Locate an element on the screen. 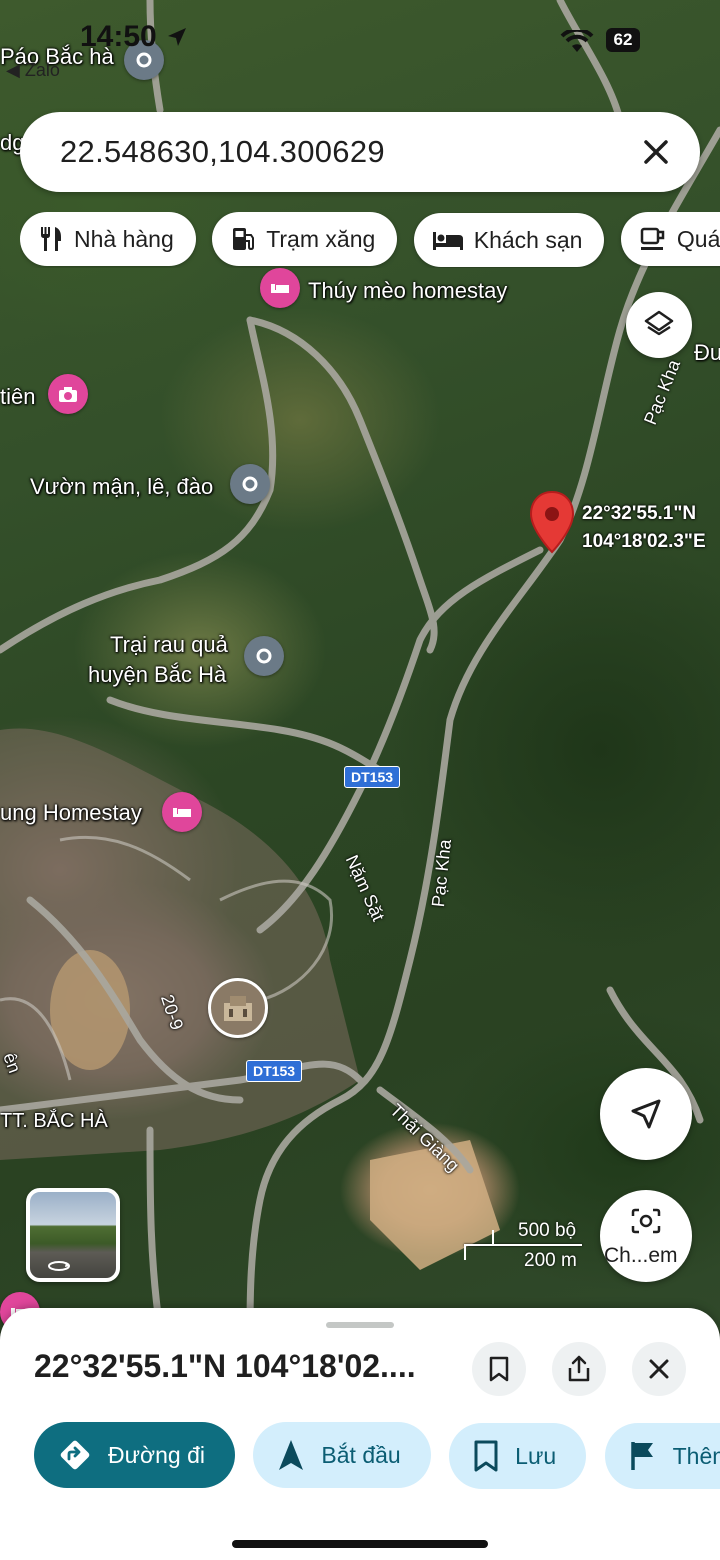 This screenshot has height=1560, width=720. place-label: Vườn mận, lê, đào is located at coordinates (121, 487).